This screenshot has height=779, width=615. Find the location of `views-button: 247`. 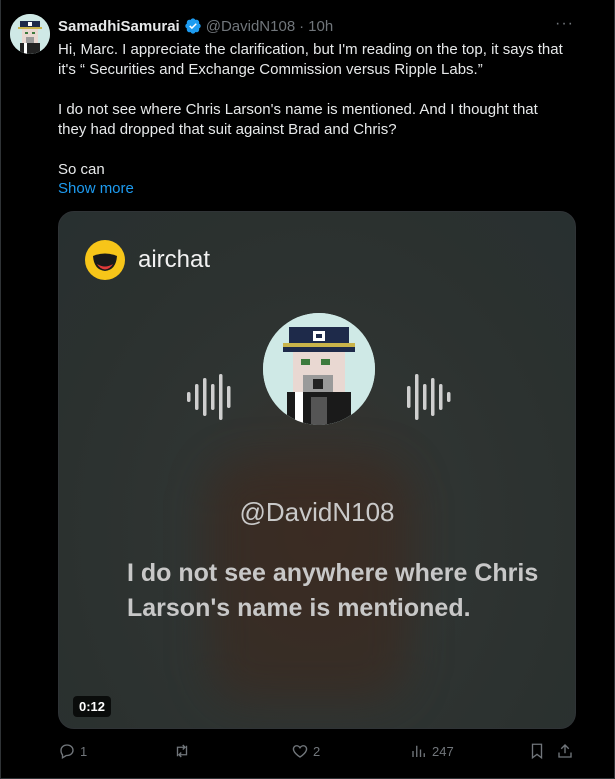

views-button: 247 is located at coordinates (432, 751).